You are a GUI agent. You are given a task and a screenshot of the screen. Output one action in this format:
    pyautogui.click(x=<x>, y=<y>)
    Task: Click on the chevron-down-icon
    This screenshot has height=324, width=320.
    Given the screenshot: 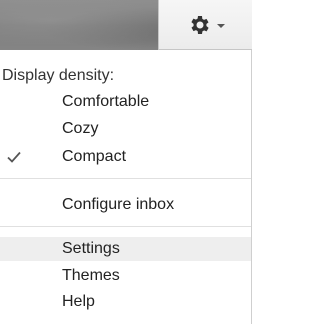 What is the action you would take?
    pyautogui.click(x=220, y=25)
    